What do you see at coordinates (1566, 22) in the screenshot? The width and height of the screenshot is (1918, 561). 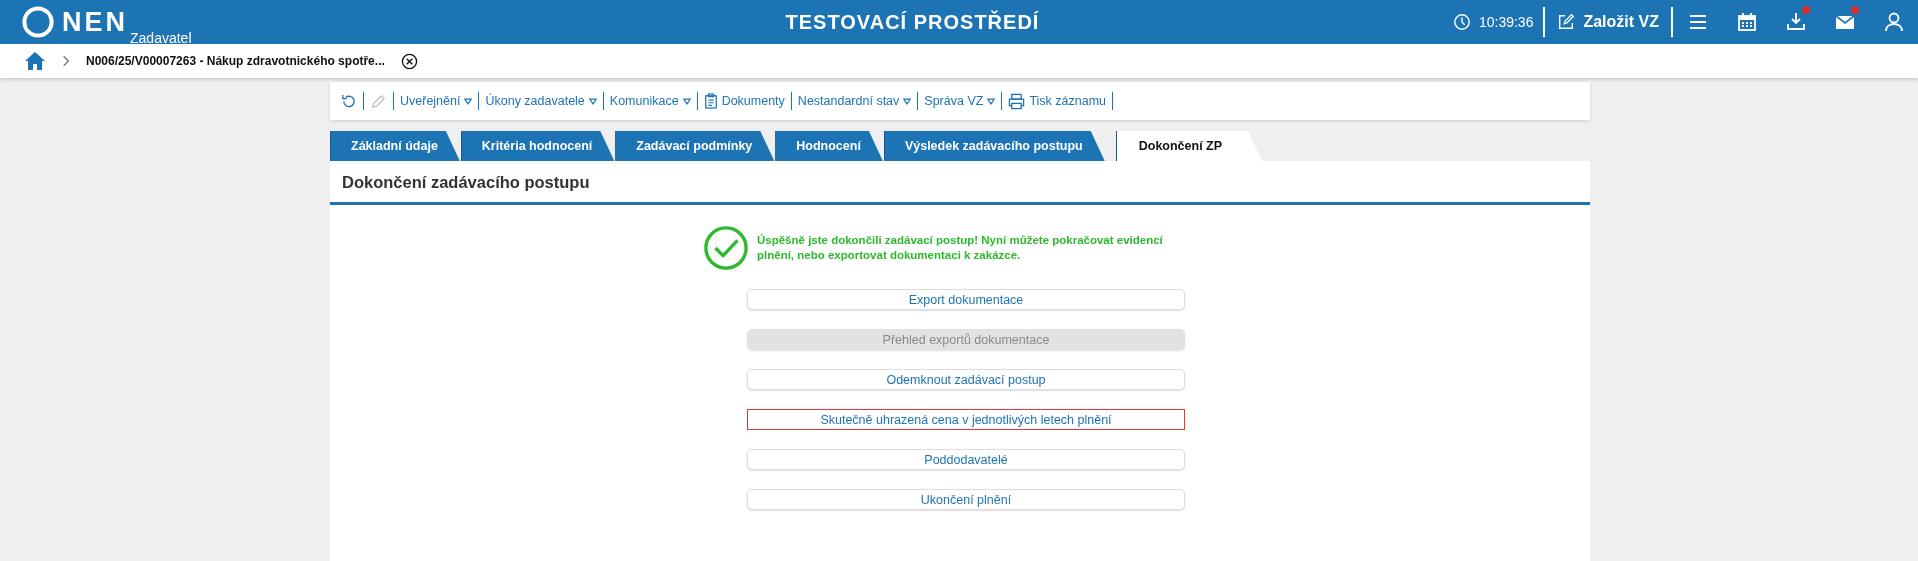 I see `edit-icon` at bounding box center [1566, 22].